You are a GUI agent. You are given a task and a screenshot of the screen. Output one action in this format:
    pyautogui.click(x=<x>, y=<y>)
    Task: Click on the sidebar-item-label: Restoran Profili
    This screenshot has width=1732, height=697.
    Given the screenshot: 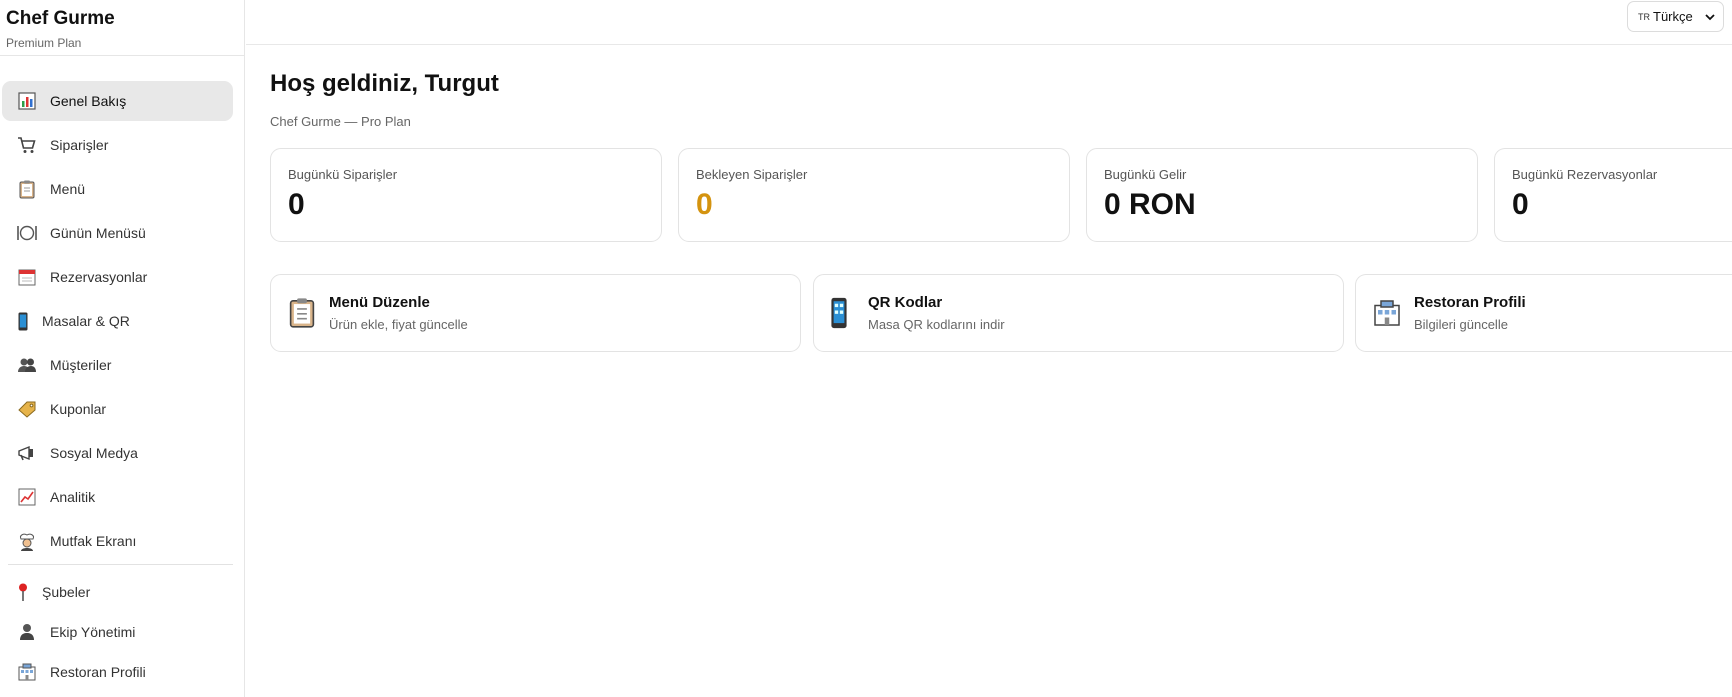 What is the action you would take?
    pyautogui.click(x=98, y=672)
    